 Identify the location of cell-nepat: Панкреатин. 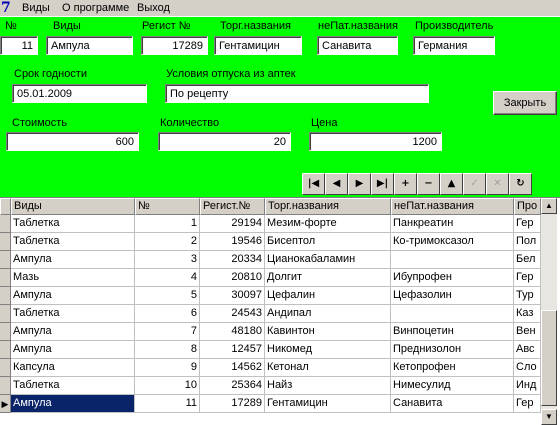
(452, 224).